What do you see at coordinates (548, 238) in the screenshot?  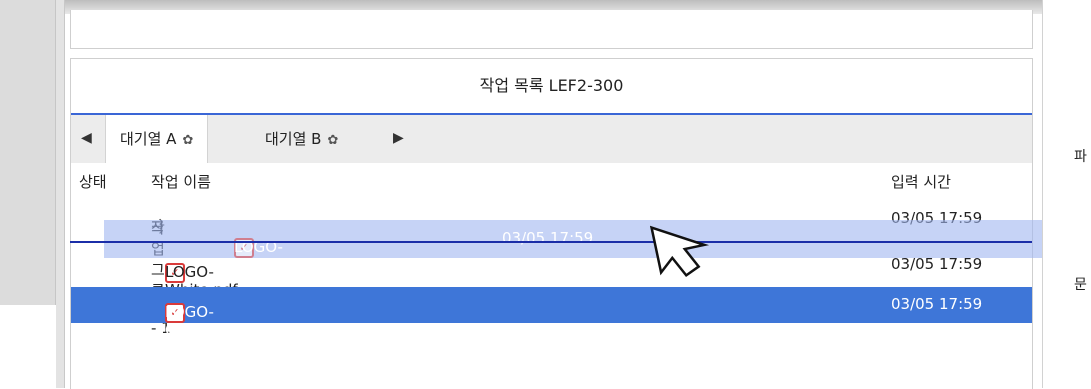 I see `drag-ghost-time: 03/05 17:59` at bounding box center [548, 238].